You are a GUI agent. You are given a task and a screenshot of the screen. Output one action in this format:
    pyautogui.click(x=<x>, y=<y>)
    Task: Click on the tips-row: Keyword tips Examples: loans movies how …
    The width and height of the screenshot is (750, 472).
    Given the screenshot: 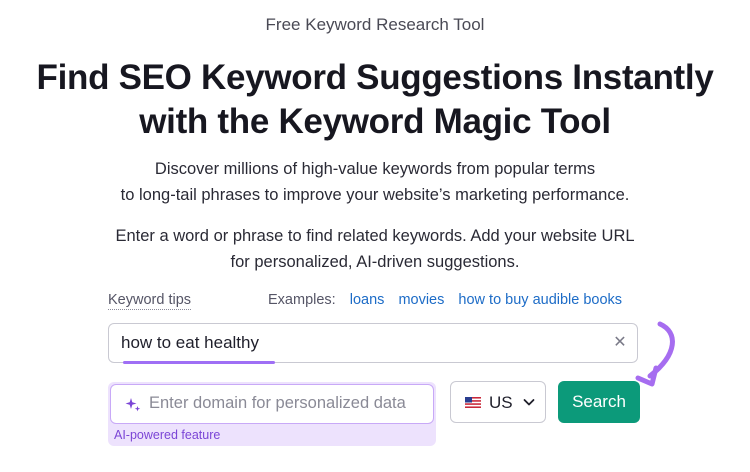 What is the action you would take?
    pyautogui.click(x=378, y=303)
    